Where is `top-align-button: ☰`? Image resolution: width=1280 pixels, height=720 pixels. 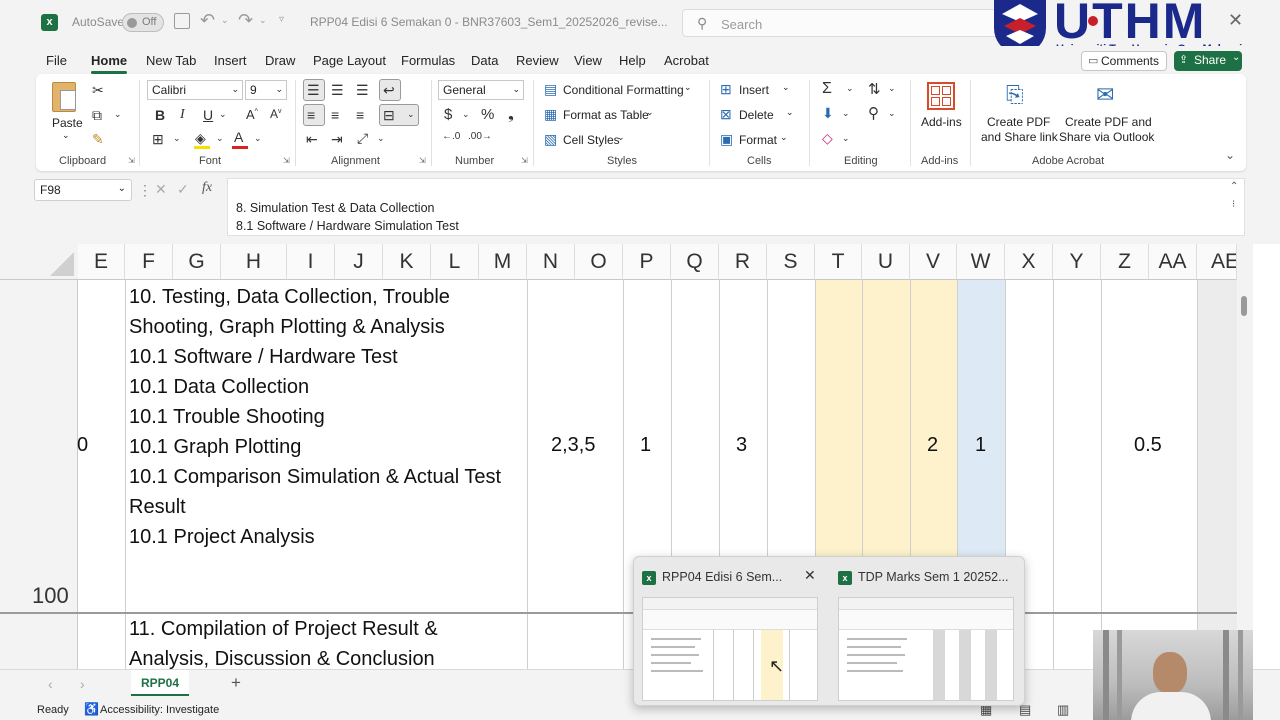
top-align-button: ☰ is located at coordinates (314, 90).